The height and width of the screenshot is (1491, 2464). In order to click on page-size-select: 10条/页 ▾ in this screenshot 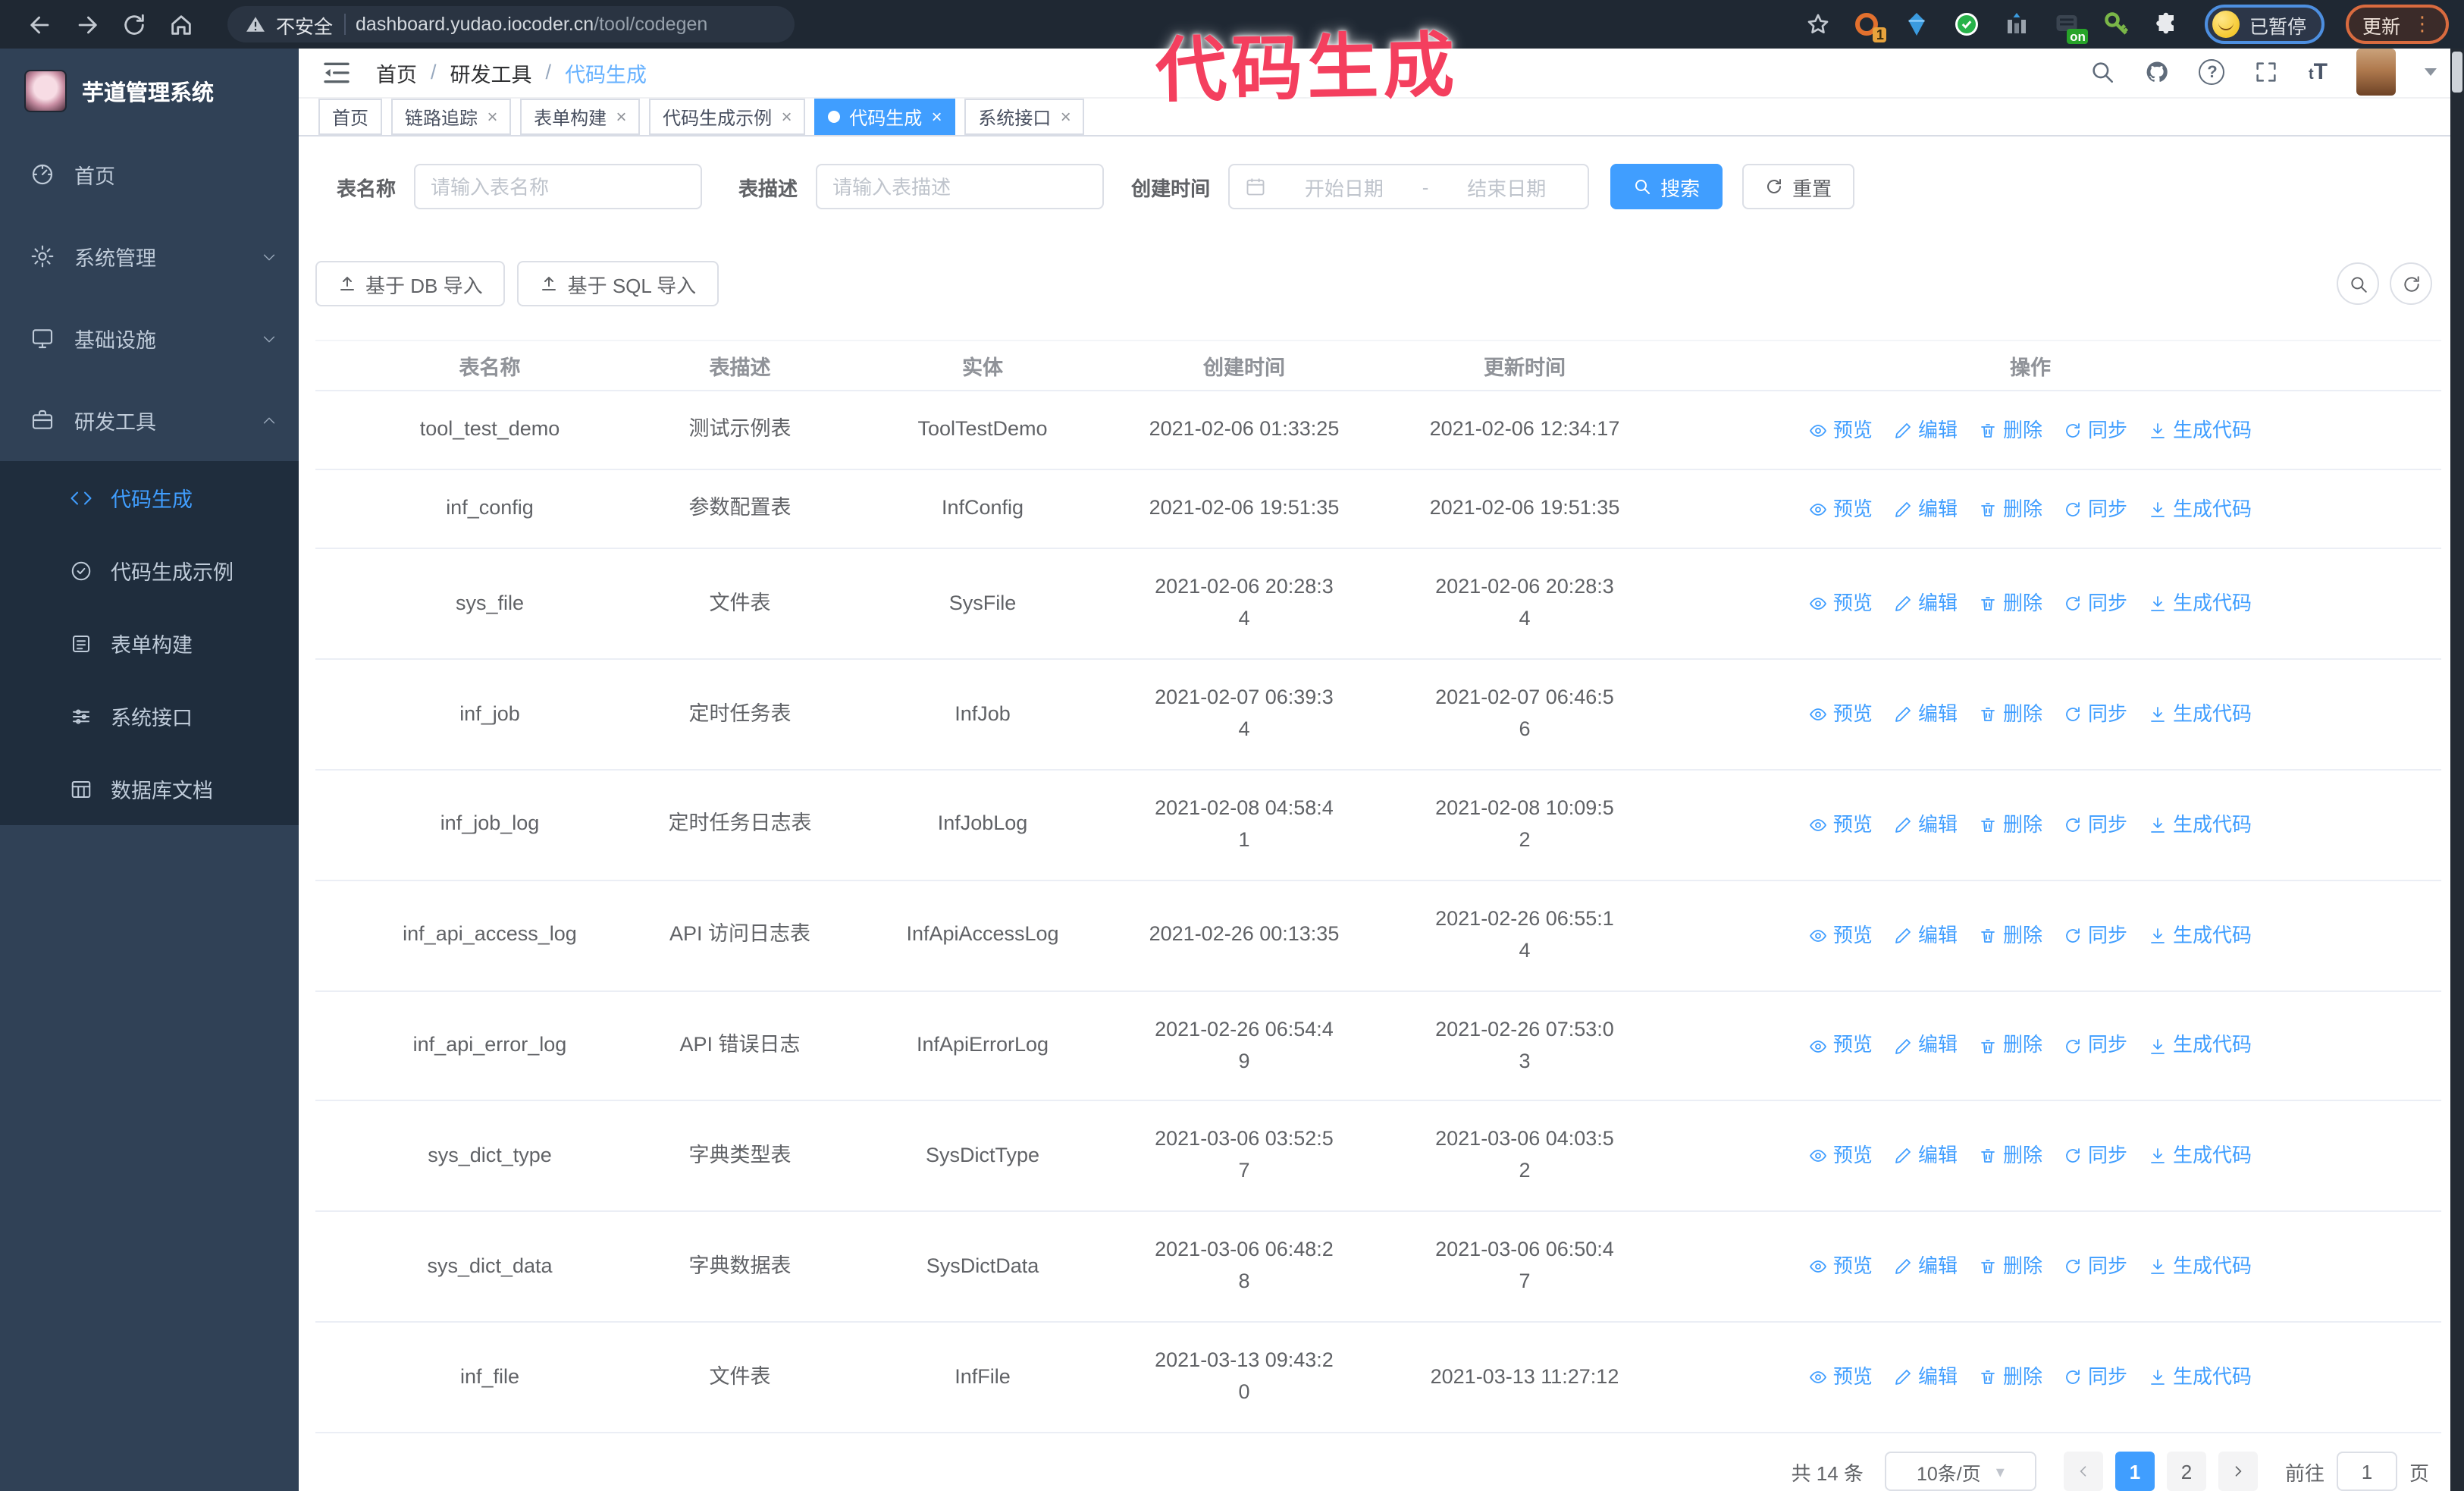, I will do `click(1960, 1471)`.